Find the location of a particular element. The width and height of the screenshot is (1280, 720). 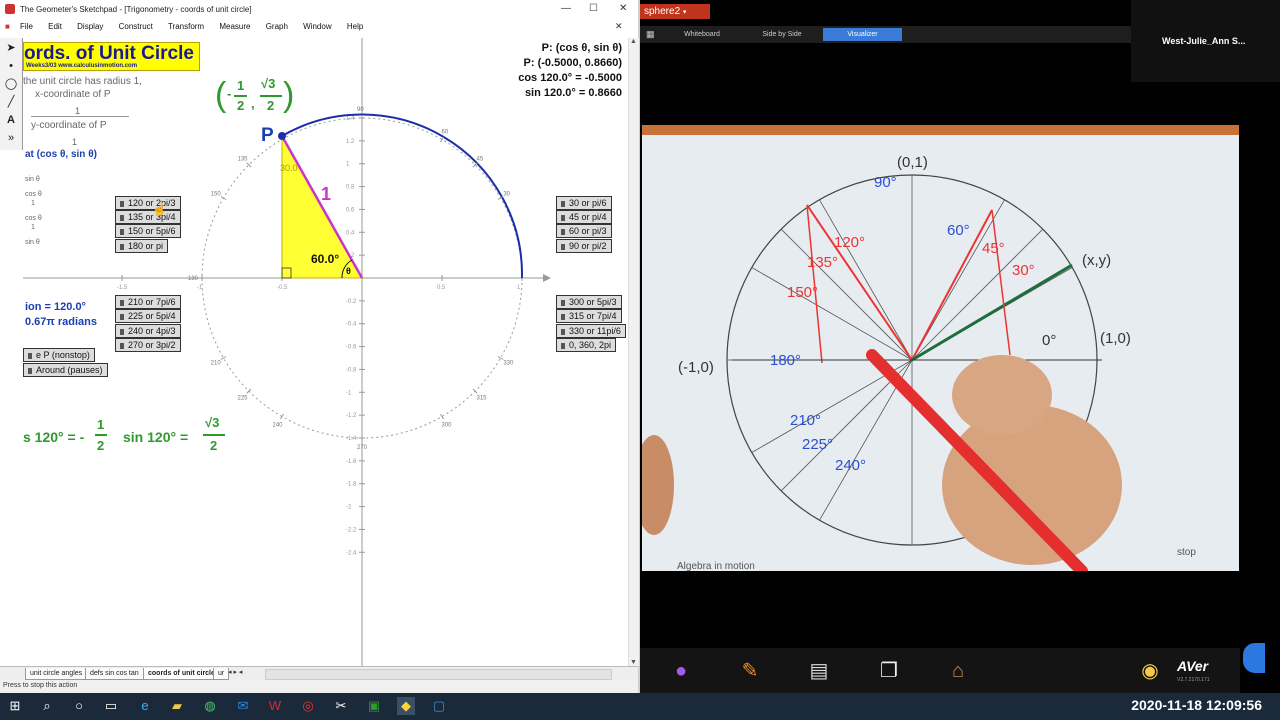

tab-scroll-icon: ◂ ▸ ◂ is located at coordinates (235, 672).